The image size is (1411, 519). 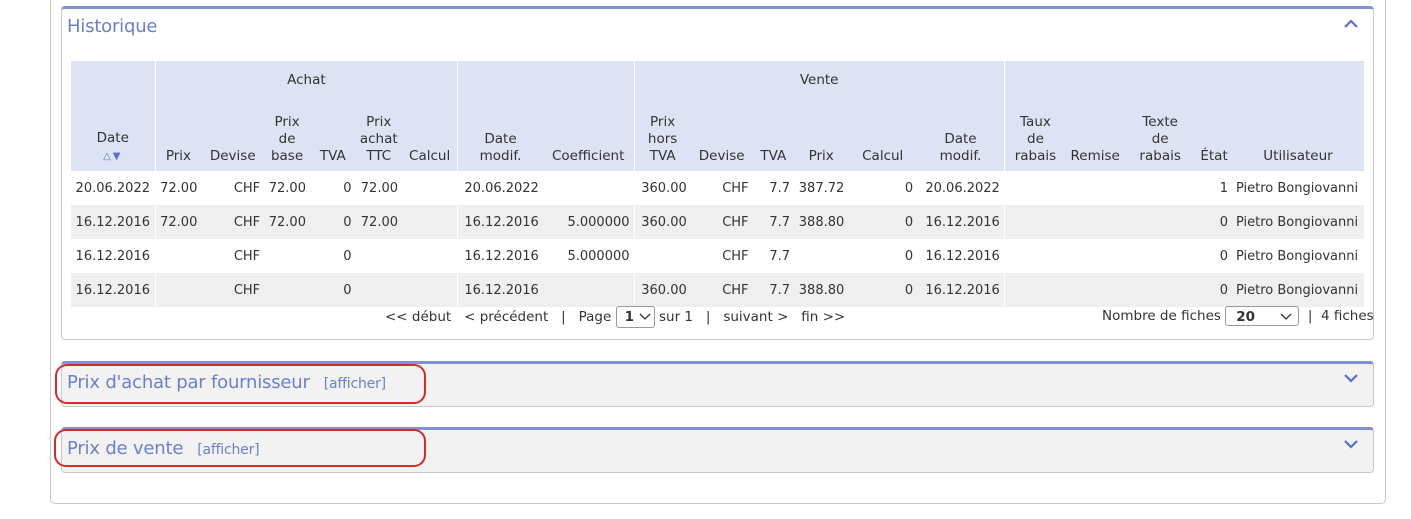 I want to click on pager-prev-link: < précédent, so click(x=506, y=317).